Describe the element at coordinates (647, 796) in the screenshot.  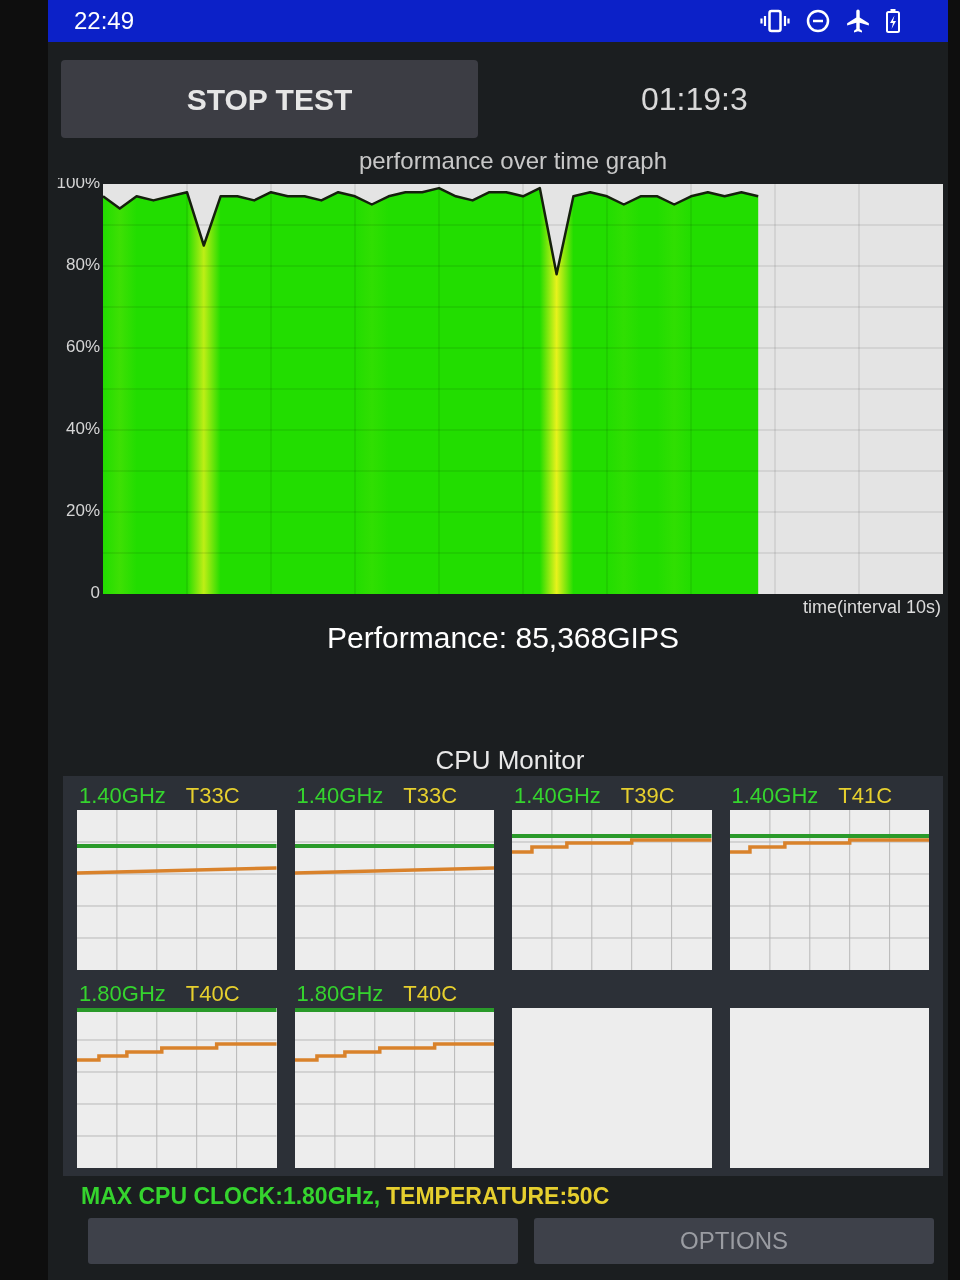
I see `temperature-label: T39C` at that location.